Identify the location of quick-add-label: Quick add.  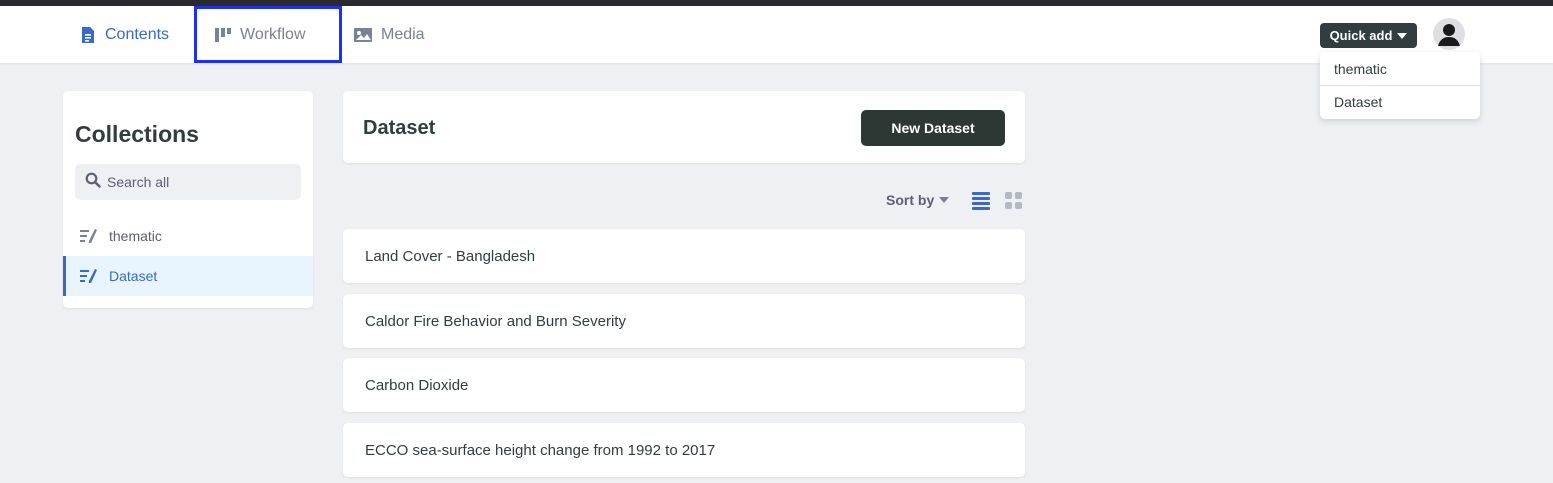
(1361, 35).